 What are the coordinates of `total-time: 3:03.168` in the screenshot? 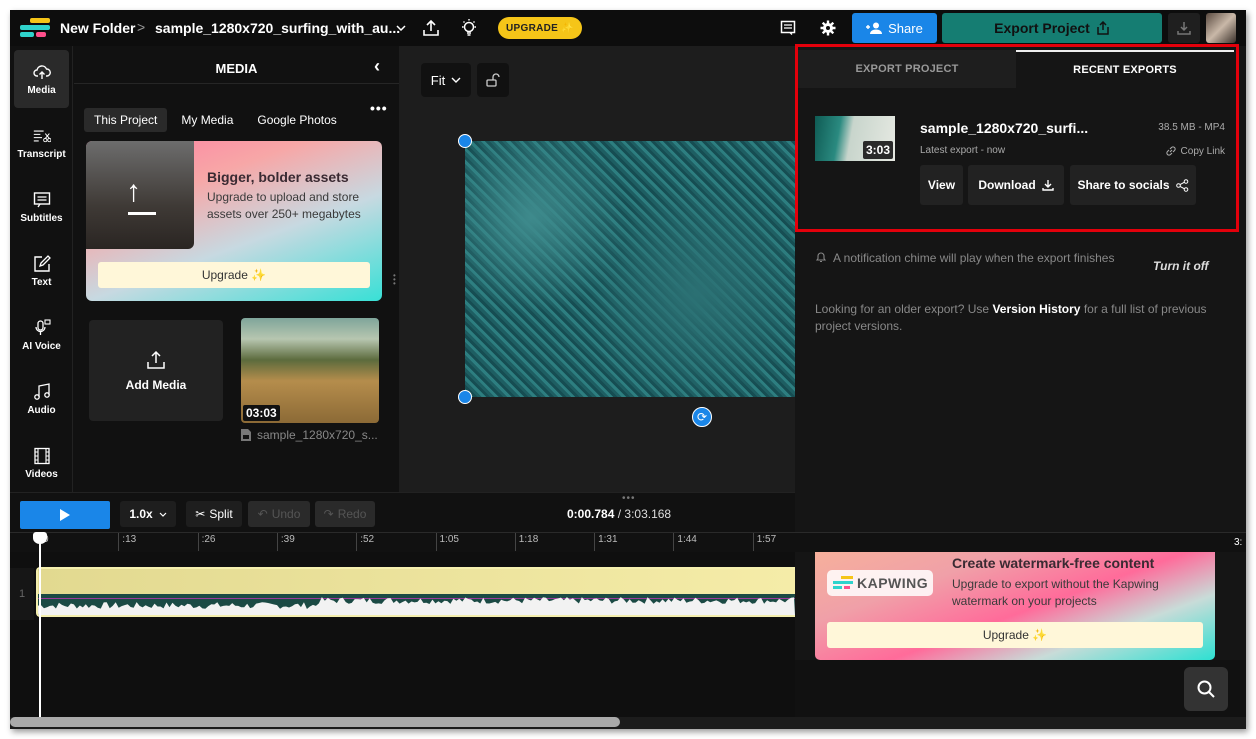 It's located at (648, 514).